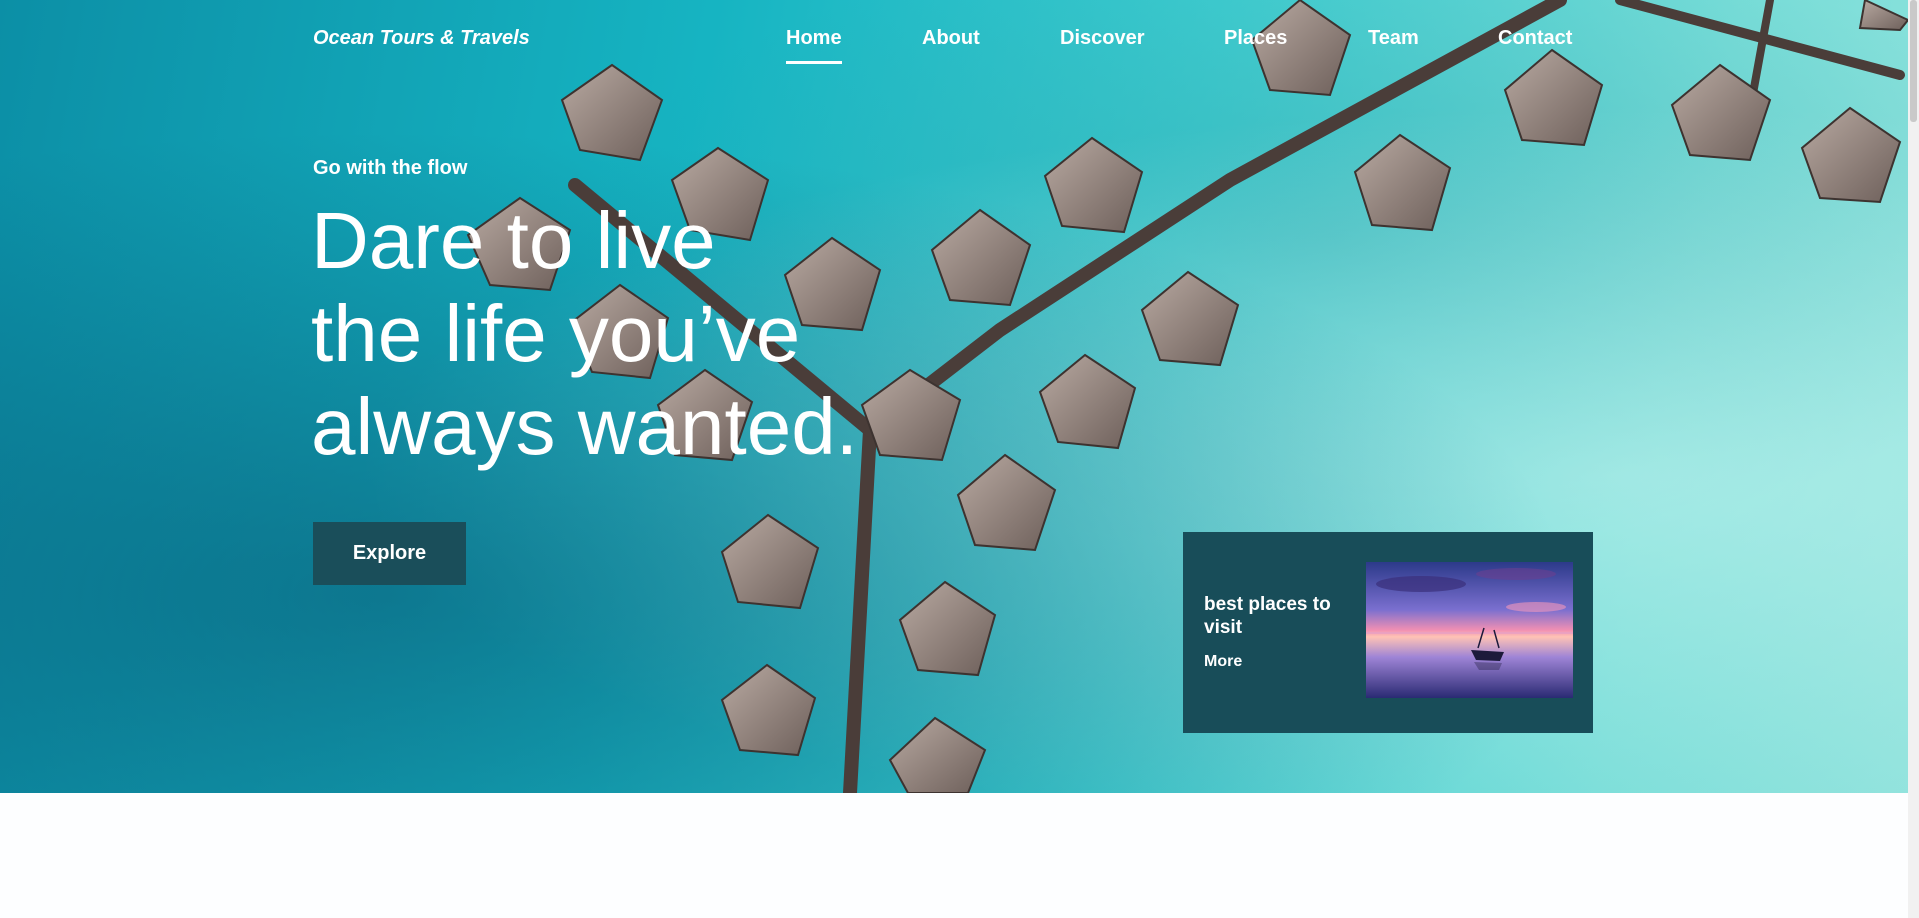  I want to click on brand-logo: Ocean Tours & Travels, so click(421, 38).